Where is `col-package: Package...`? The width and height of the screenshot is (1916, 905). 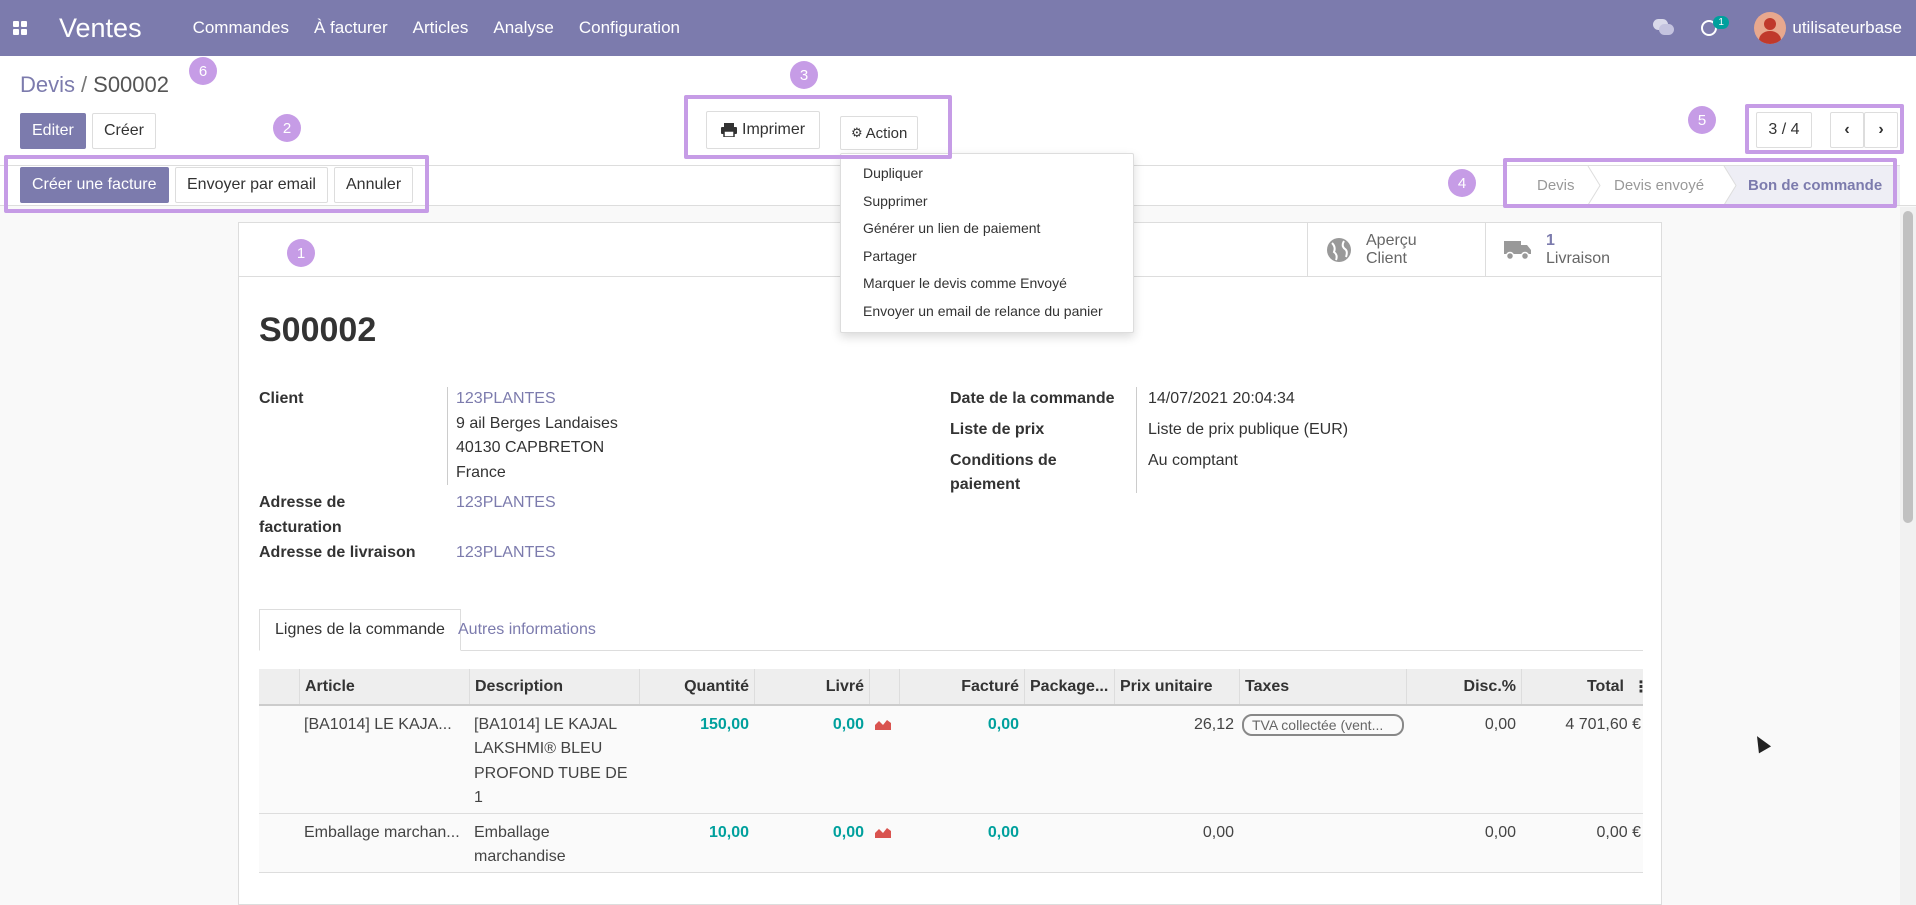
col-package: Package... is located at coordinates (1069, 686).